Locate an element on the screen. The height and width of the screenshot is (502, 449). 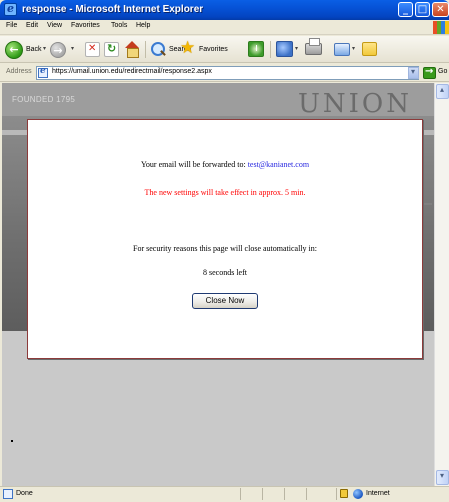
union-logo: UNION is located at coordinates (355, 104).